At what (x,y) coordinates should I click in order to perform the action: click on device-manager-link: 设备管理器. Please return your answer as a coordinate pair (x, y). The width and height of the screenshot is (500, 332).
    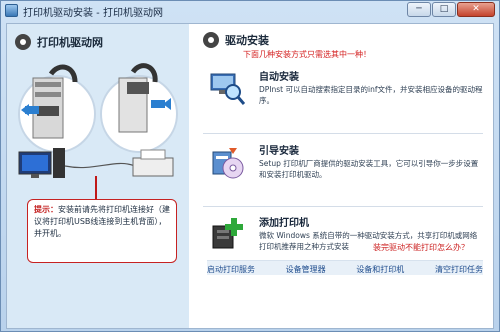
    Looking at the image, I should click on (306, 269).